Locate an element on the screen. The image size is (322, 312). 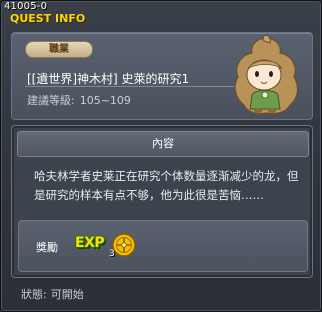
recommended-level: 建議等級: 105~109 is located at coordinates (81, 100).